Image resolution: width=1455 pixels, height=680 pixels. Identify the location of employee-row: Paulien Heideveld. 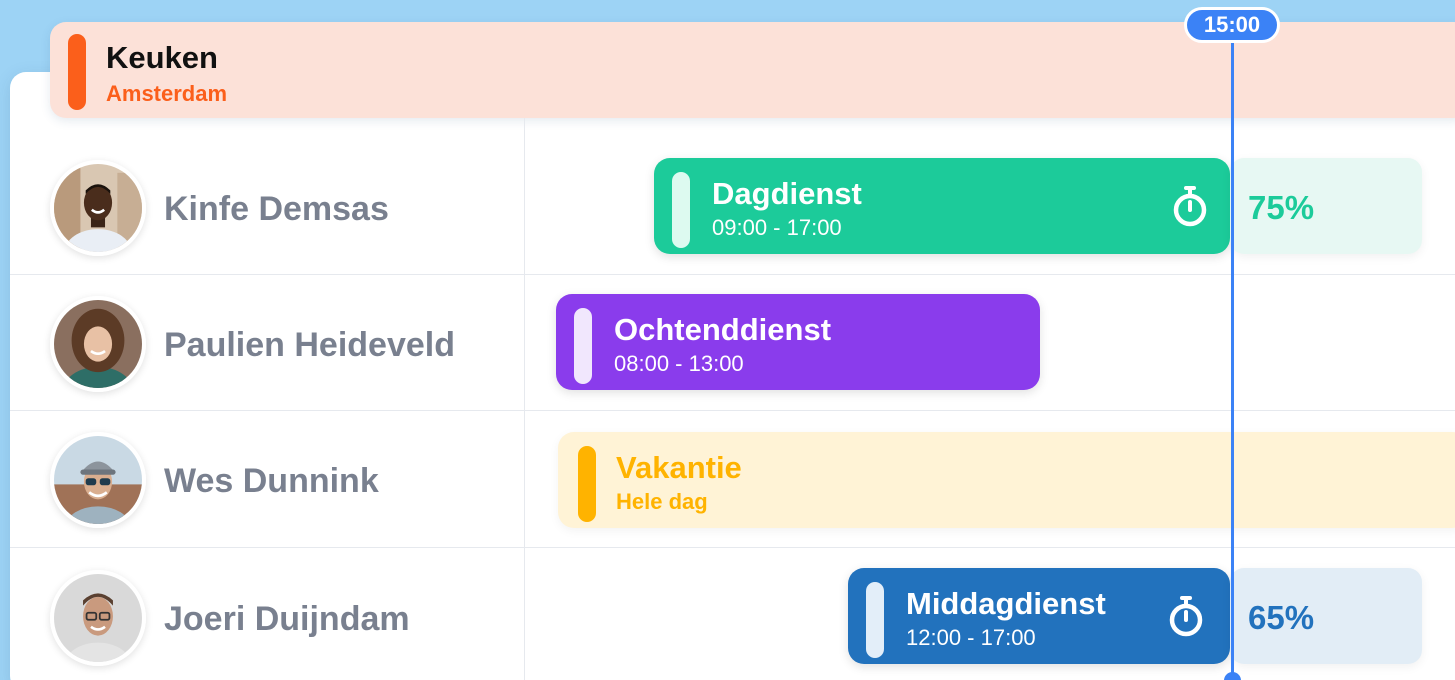
(285, 344).